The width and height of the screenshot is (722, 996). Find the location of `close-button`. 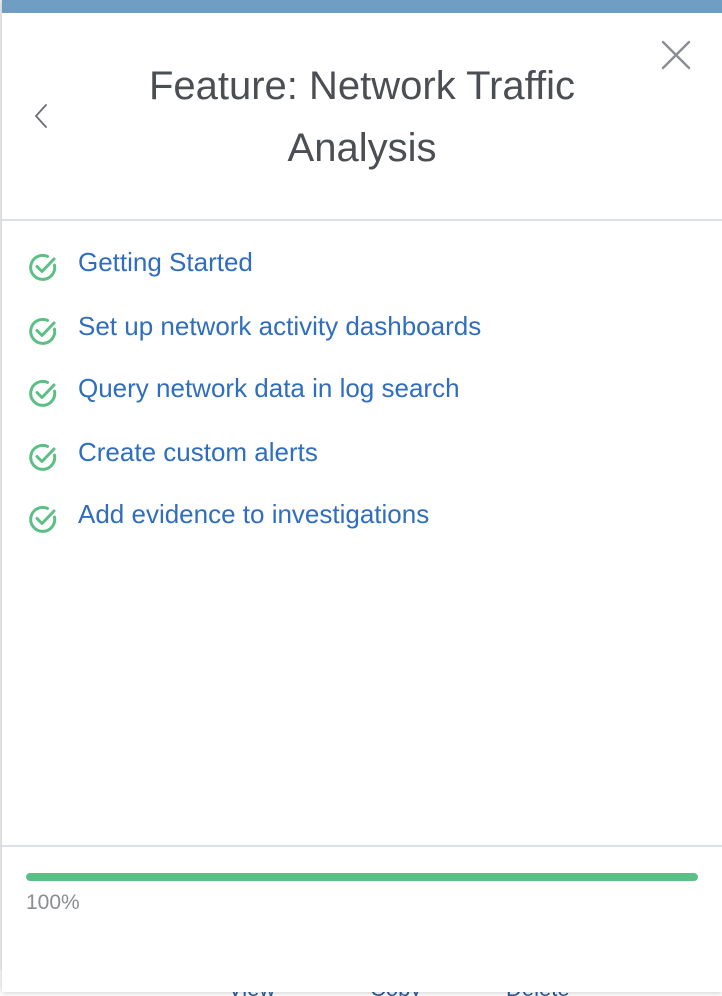

close-button is located at coordinates (676, 57).